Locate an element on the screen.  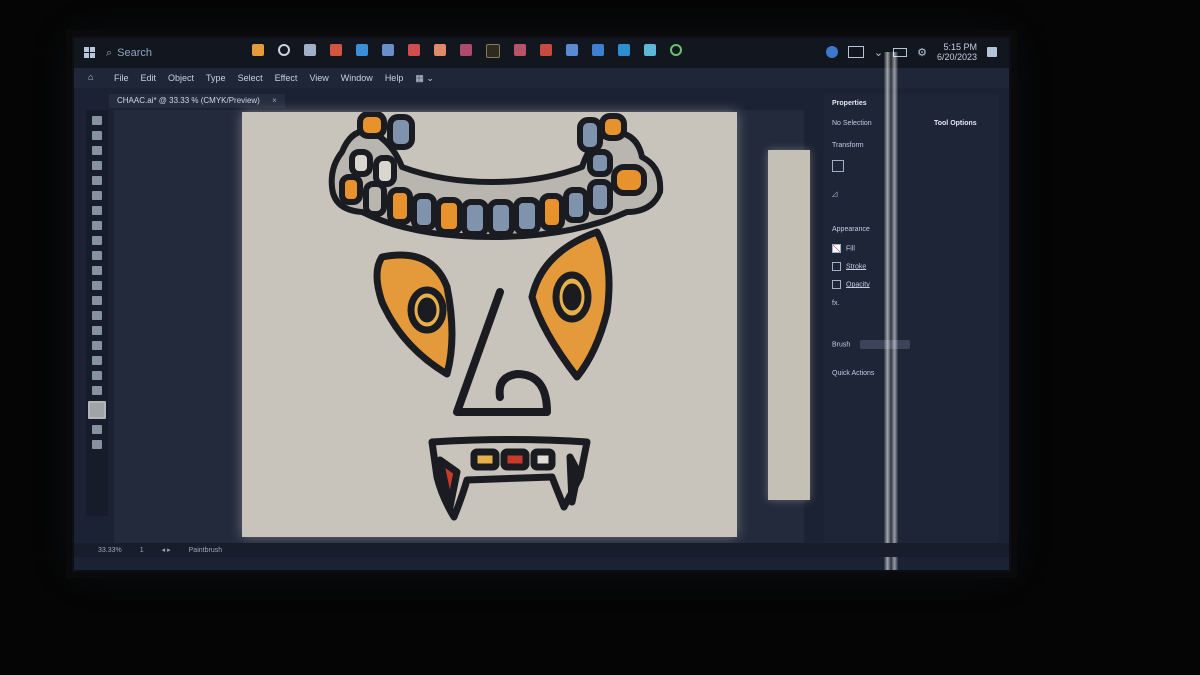
fill-row: Fill is located at coordinates (843, 248).